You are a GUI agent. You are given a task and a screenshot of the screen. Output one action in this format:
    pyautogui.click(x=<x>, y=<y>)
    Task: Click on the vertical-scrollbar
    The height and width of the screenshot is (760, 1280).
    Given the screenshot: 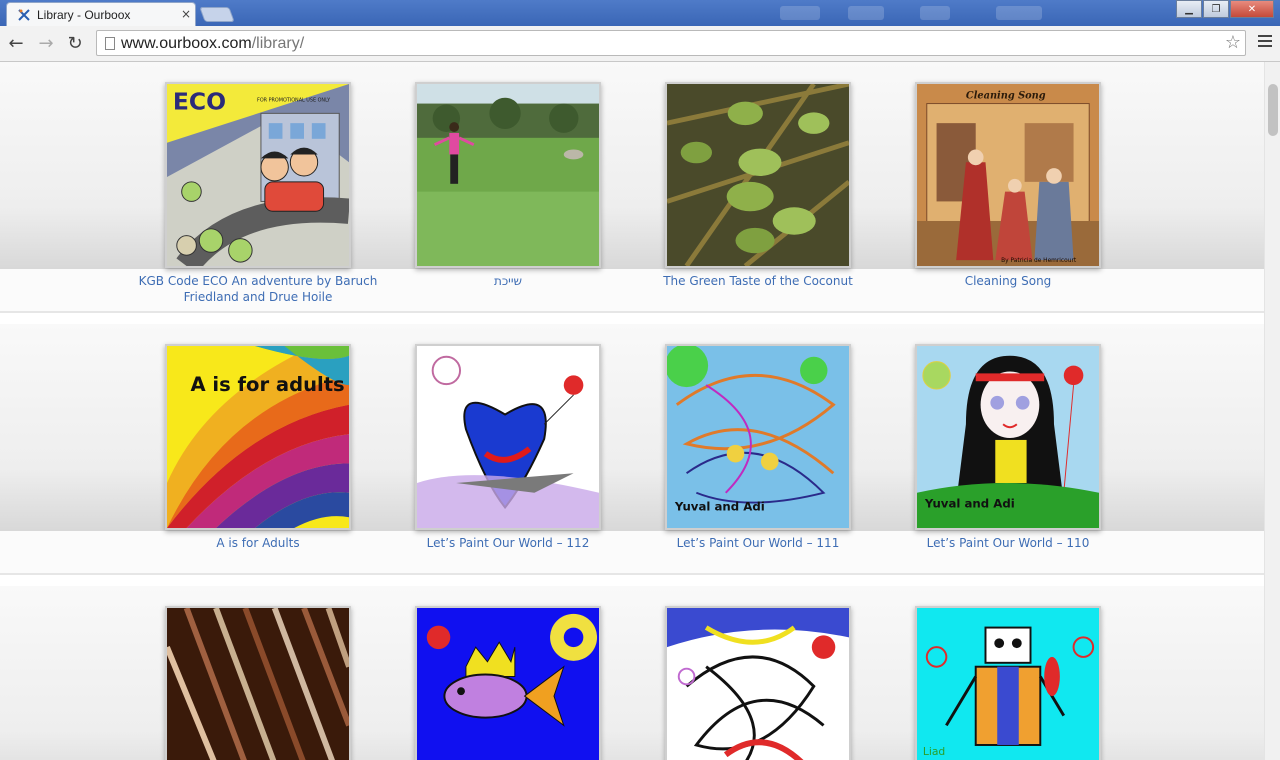 What is the action you would take?
    pyautogui.click(x=1272, y=411)
    